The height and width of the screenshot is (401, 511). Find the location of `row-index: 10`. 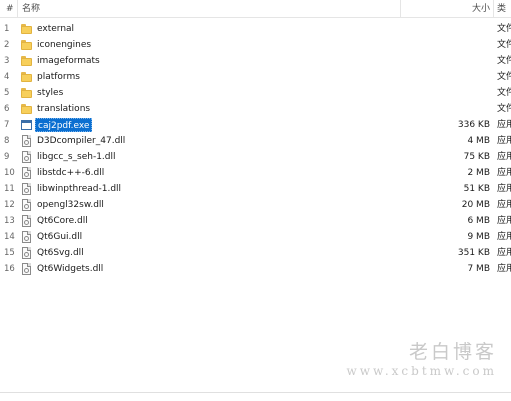

row-index: 10 is located at coordinates (9, 173).